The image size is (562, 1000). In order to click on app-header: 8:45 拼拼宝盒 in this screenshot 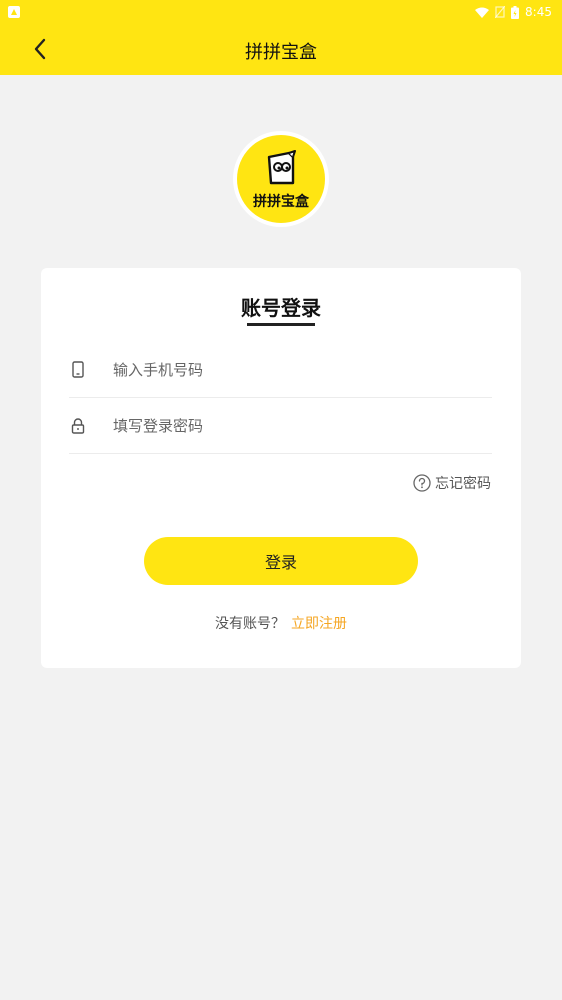, I will do `click(281, 37)`.